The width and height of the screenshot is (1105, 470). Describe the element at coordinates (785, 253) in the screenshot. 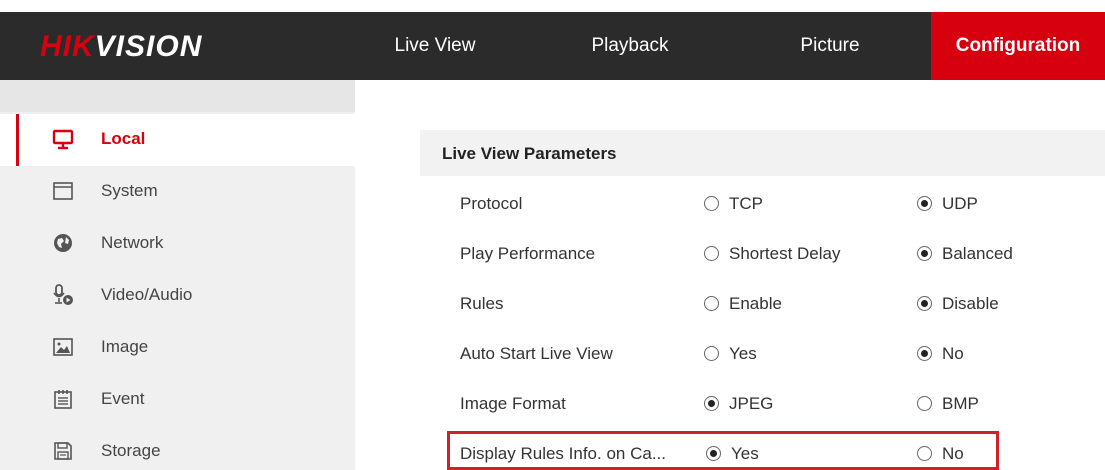

I see `option-label: Shortest Delay` at that location.